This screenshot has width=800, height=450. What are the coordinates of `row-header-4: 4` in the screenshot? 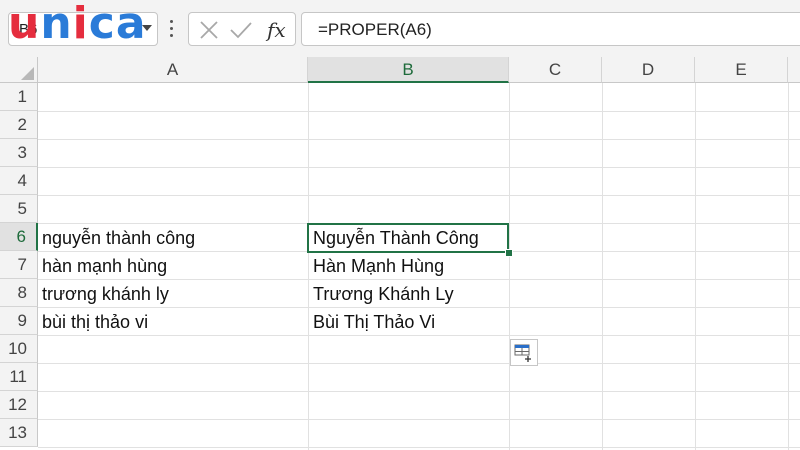 It's located at (19, 181).